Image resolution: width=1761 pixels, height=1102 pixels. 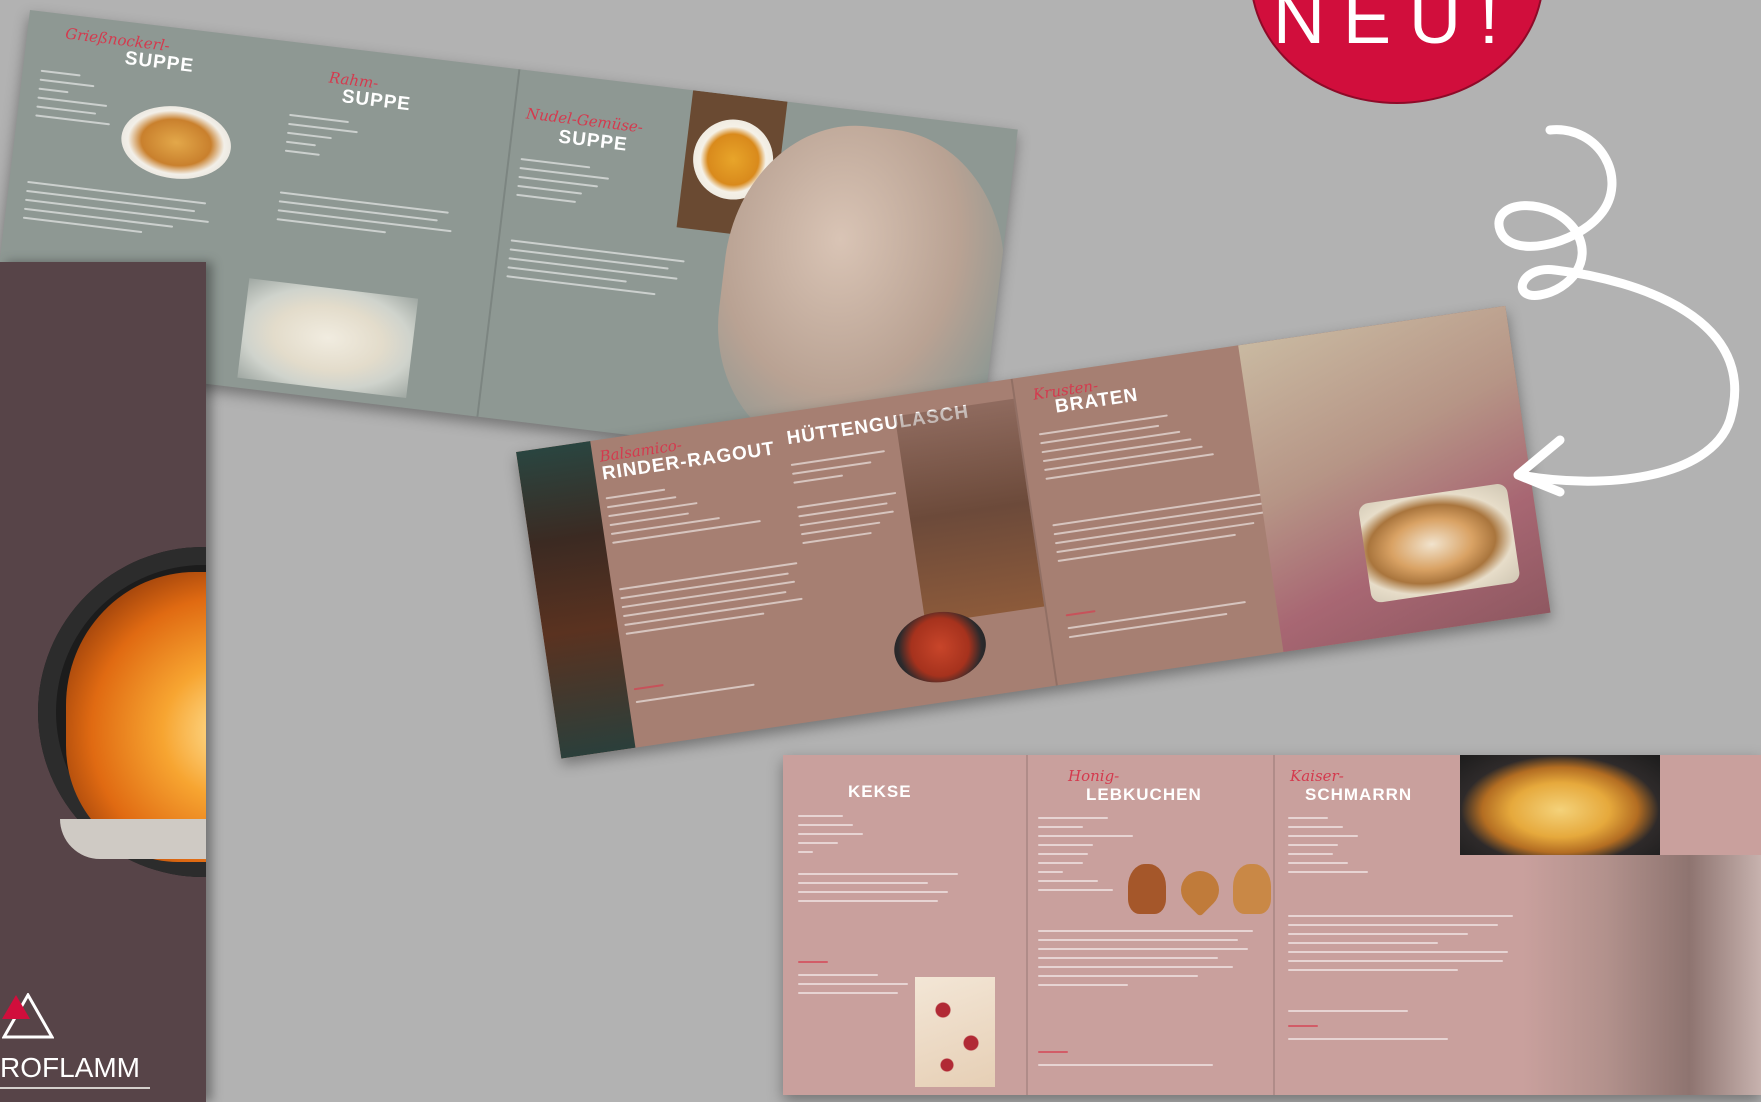 What do you see at coordinates (955, 1032) in the screenshot?
I see `cookie-stars-photo` at bounding box center [955, 1032].